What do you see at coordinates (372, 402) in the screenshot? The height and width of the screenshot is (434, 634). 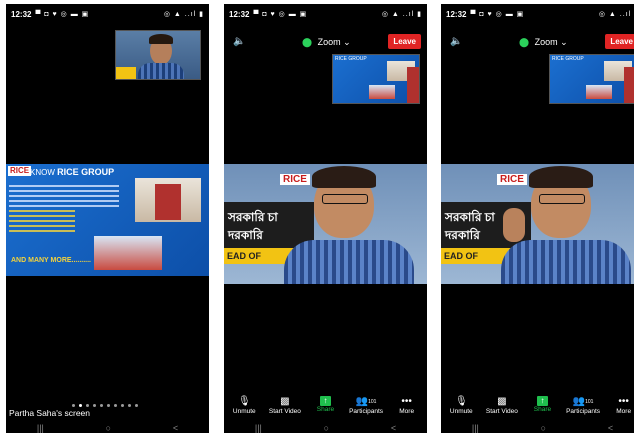 I see `participants-count: 101` at bounding box center [372, 402].